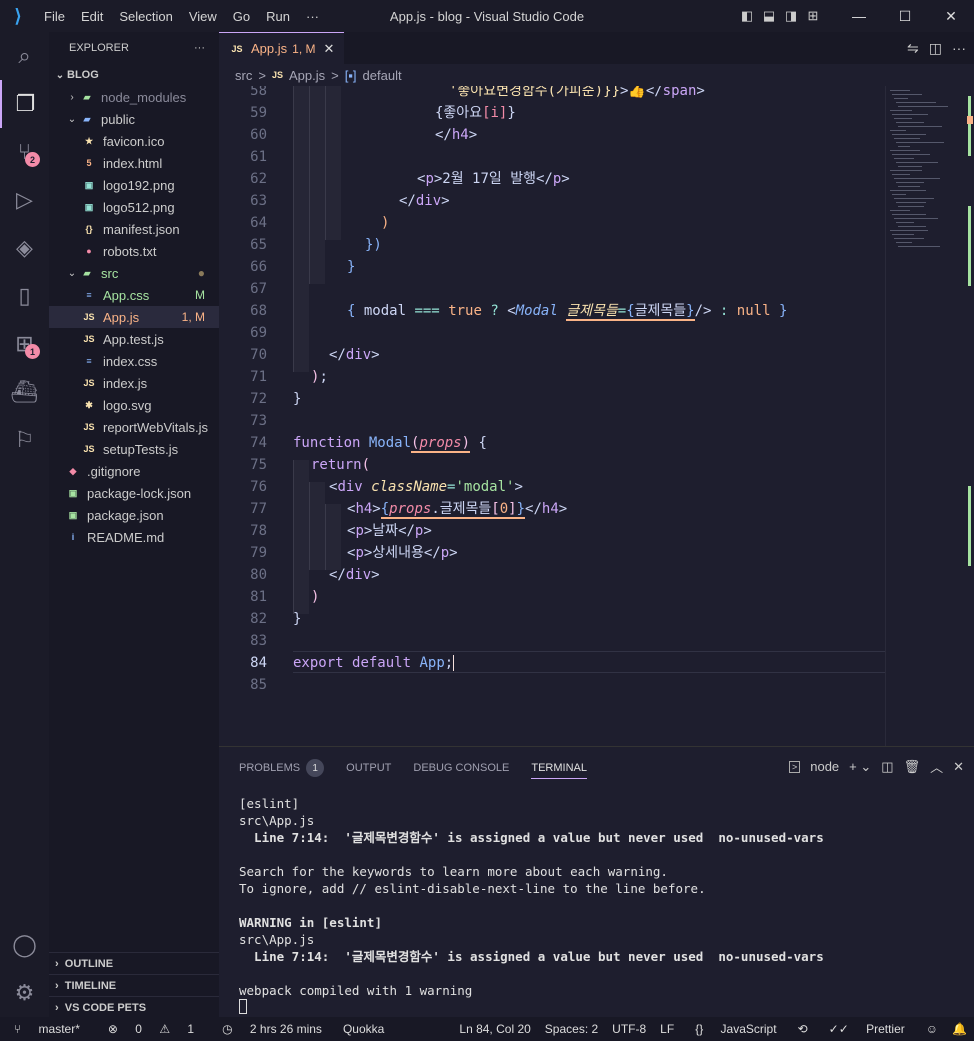 This screenshot has width=974, height=1041. What do you see at coordinates (571, 1029) in the screenshot?
I see `indentation: Spaces: 2` at bounding box center [571, 1029].